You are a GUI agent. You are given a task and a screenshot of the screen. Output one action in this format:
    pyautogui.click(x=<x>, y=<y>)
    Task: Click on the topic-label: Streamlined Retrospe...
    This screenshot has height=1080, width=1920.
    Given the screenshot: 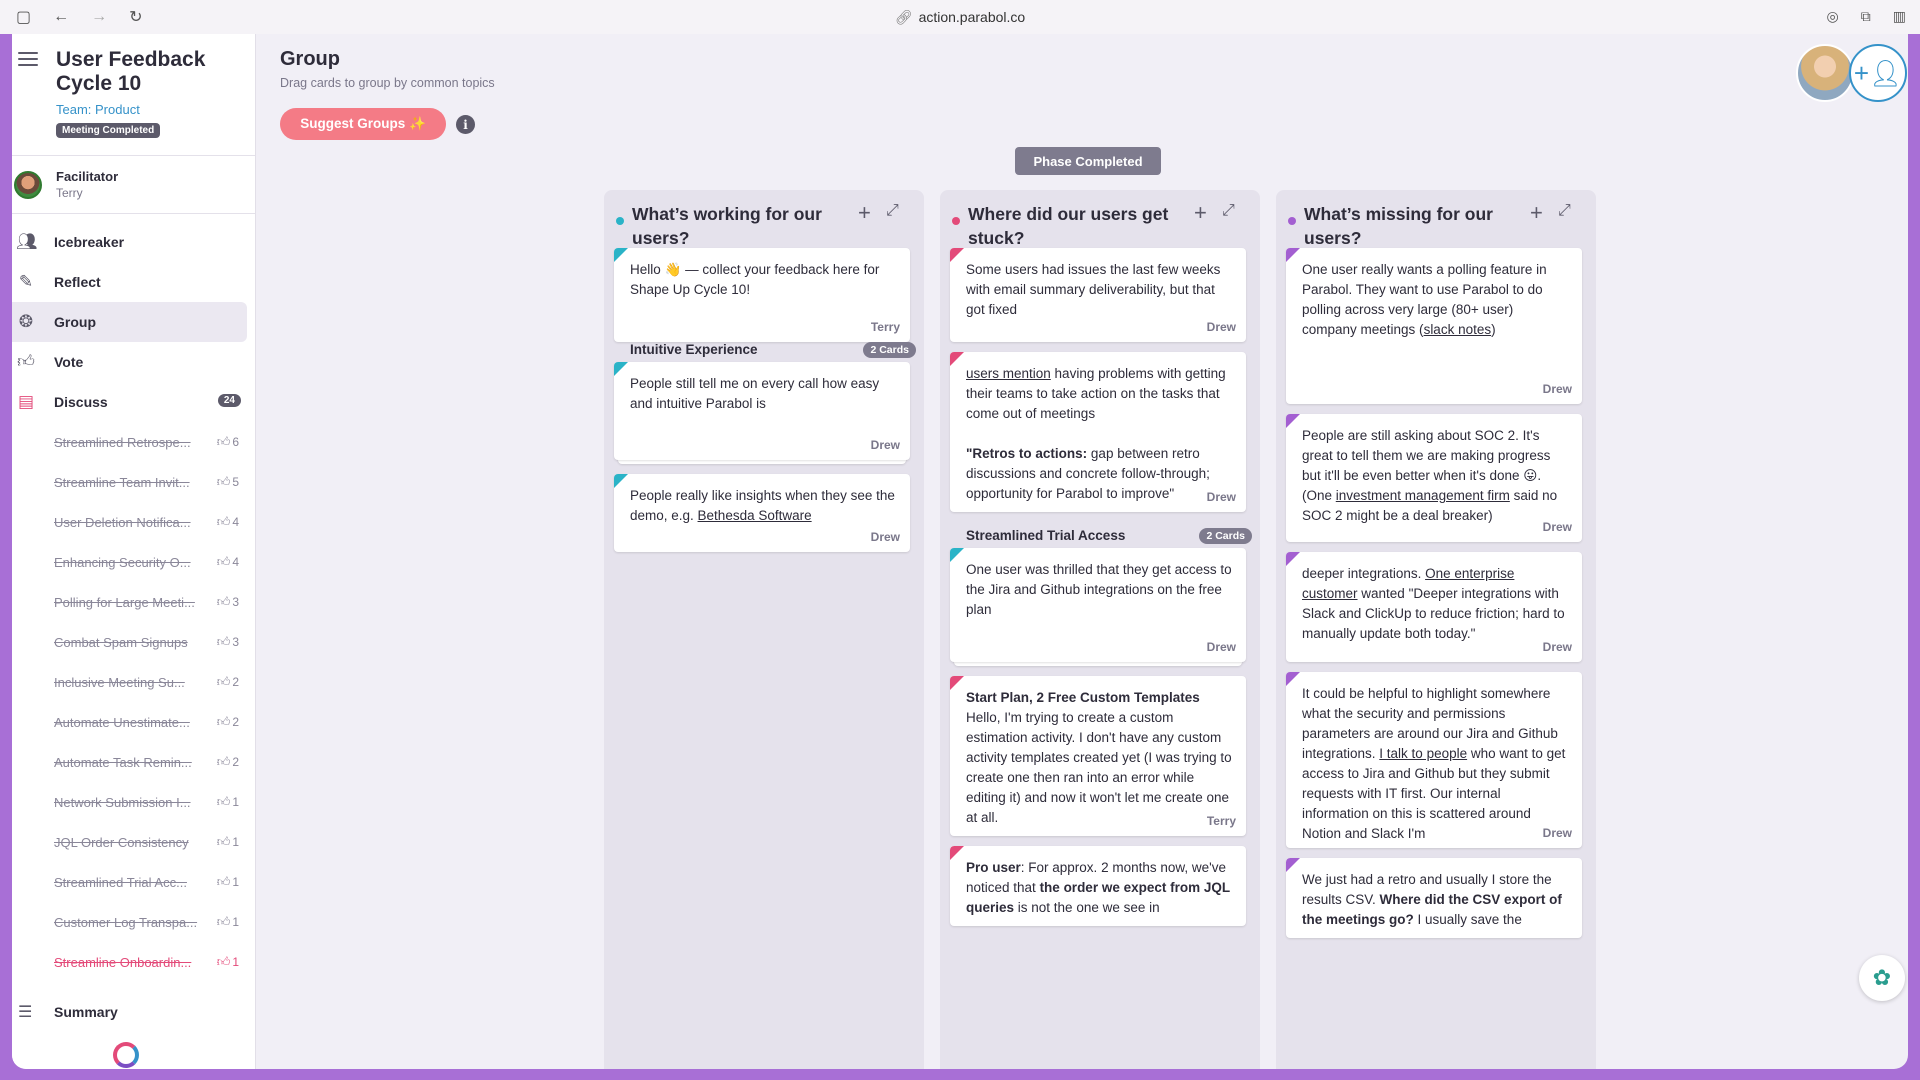 What is the action you would take?
    pyautogui.click(x=122, y=442)
    